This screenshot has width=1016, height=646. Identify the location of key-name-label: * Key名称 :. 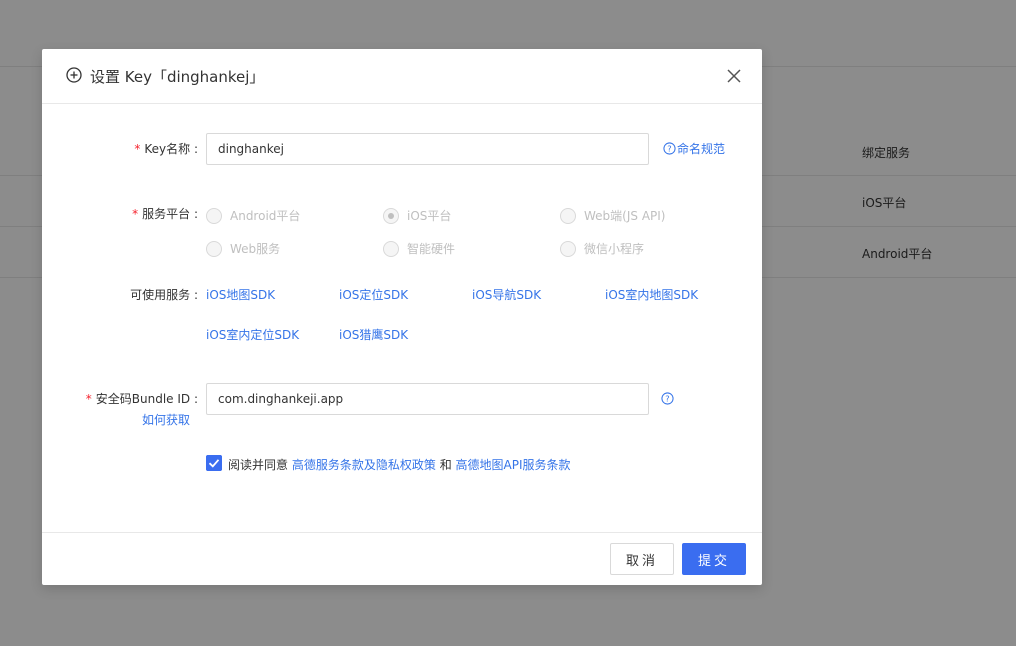
(166, 148).